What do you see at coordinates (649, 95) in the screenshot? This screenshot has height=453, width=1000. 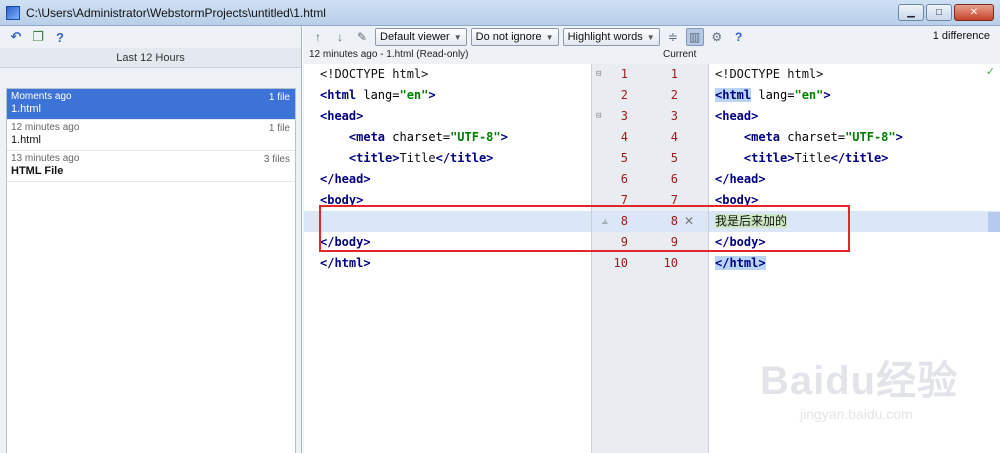 I see `gutter-line: 22` at bounding box center [649, 95].